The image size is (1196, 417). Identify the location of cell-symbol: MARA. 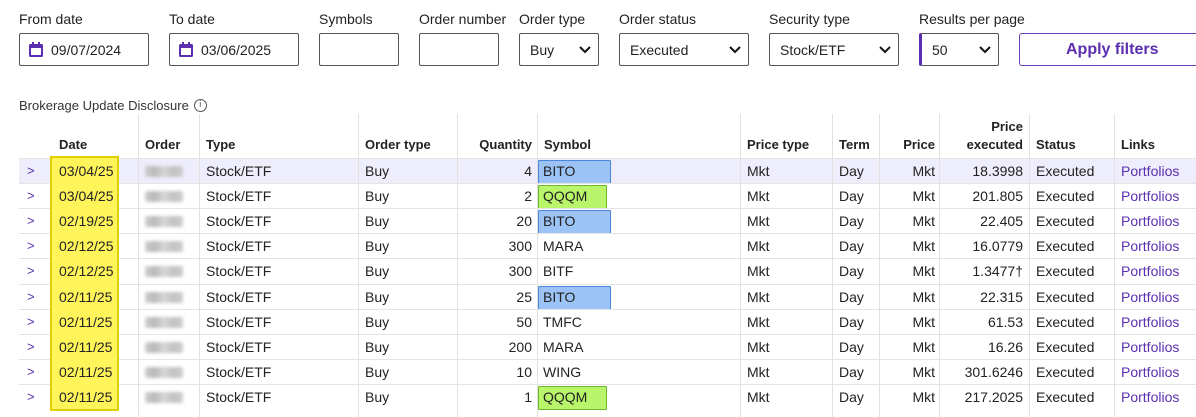
(638, 347).